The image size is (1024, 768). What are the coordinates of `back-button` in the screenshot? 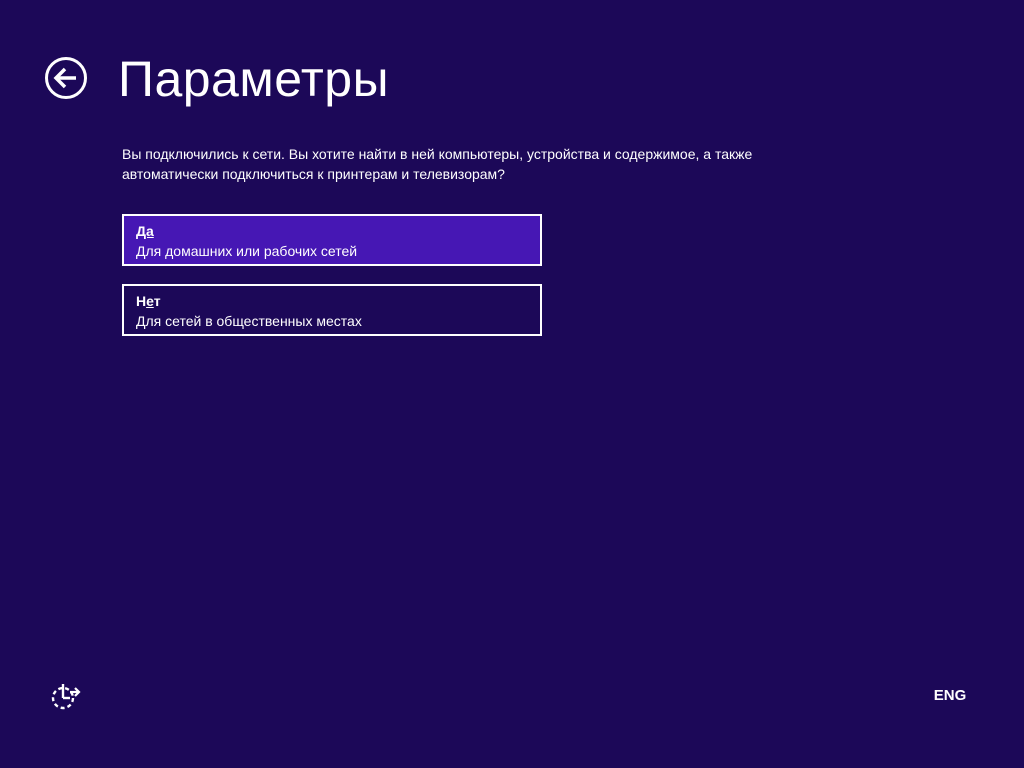 It's located at (66, 78).